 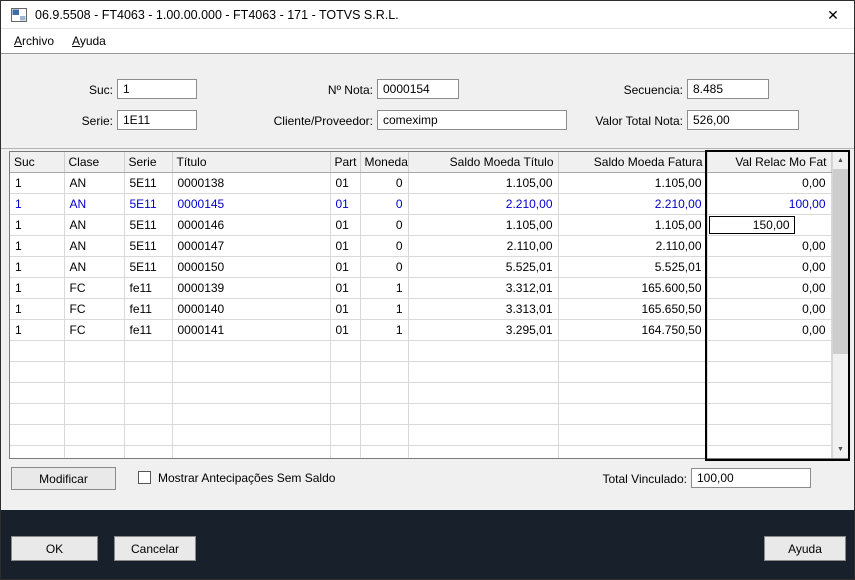 What do you see at coordinates (251, 288) in the screenshot?
I see `cell-titulo: 0000139` at bounding box center [251, 288].